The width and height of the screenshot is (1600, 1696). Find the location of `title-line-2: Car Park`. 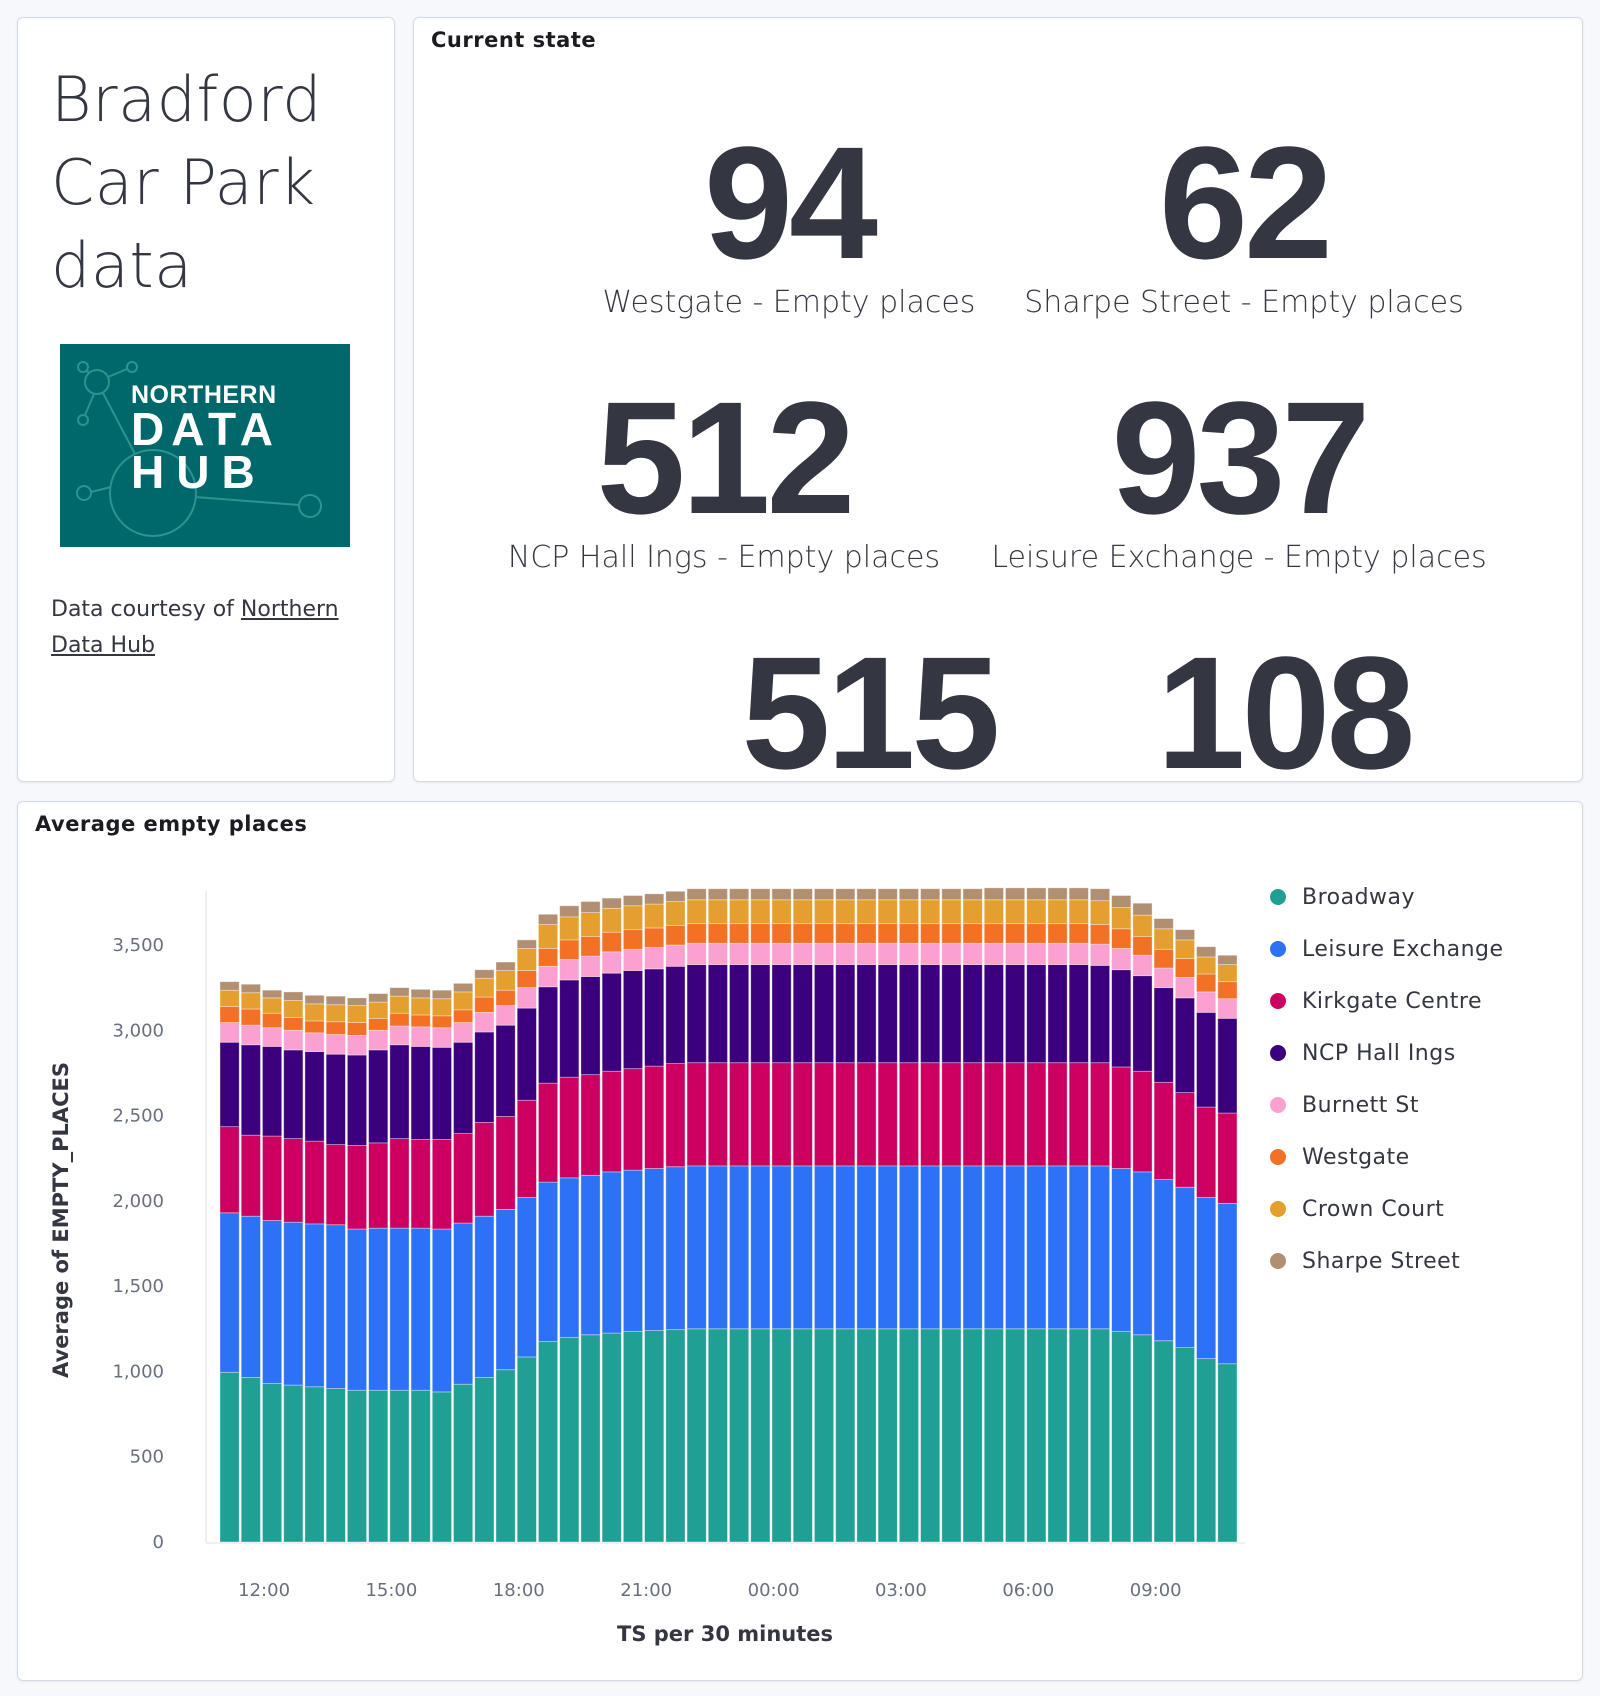

title-line-2: Car Park is located at coordinates (183, 182).